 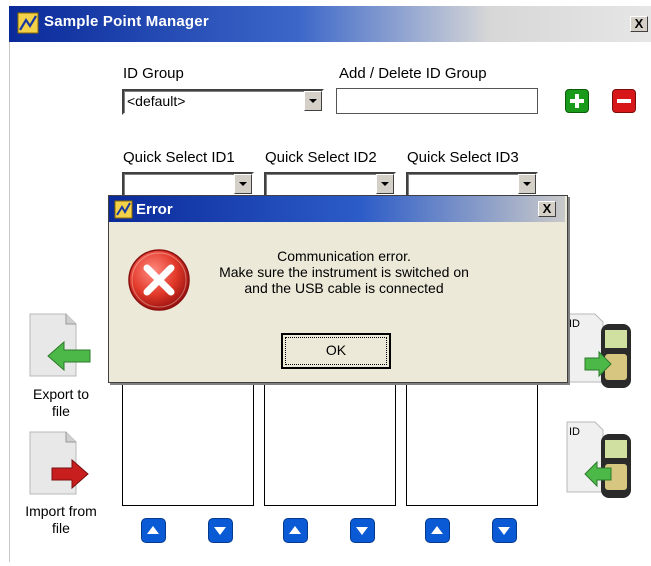 What do you see at coordinates (330, 443) in the screenshot?
I see `id2-list` at bounding box center [330, 443].